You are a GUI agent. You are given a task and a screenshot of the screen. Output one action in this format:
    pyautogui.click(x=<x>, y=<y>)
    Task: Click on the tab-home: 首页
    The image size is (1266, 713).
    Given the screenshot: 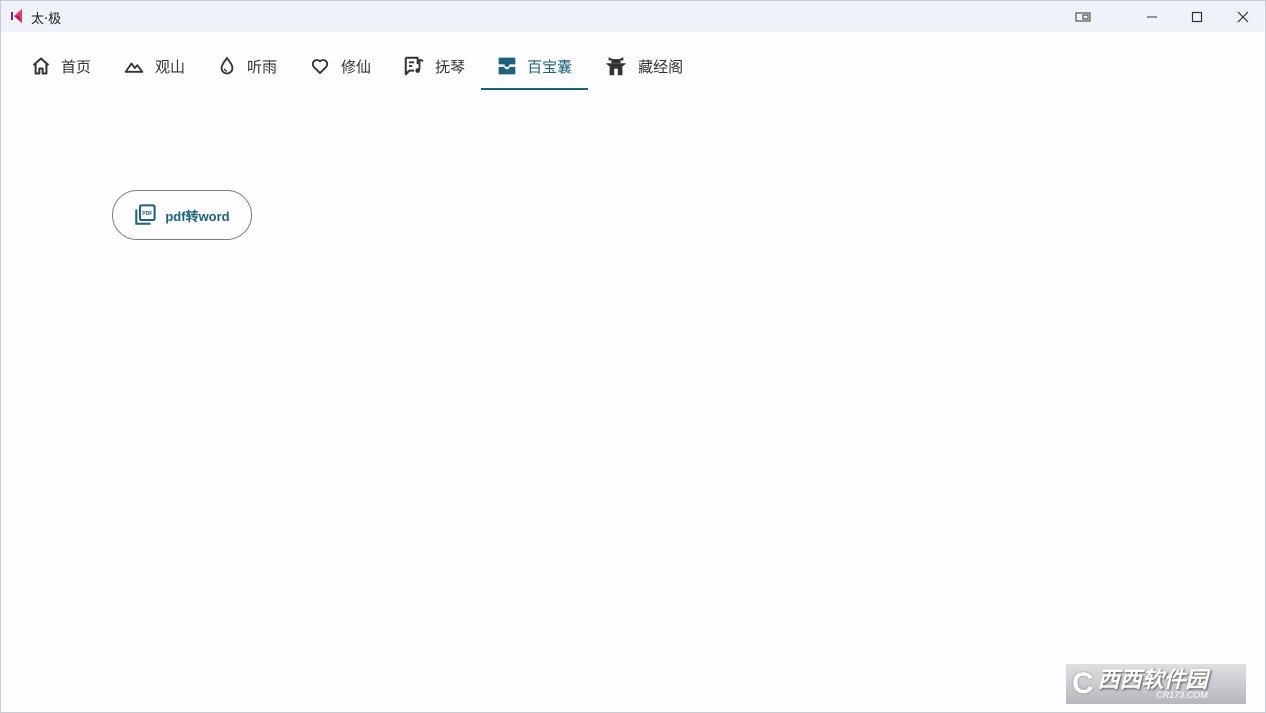 What is the action you would take?
    pyautogui.click(x=61, y=66)
    